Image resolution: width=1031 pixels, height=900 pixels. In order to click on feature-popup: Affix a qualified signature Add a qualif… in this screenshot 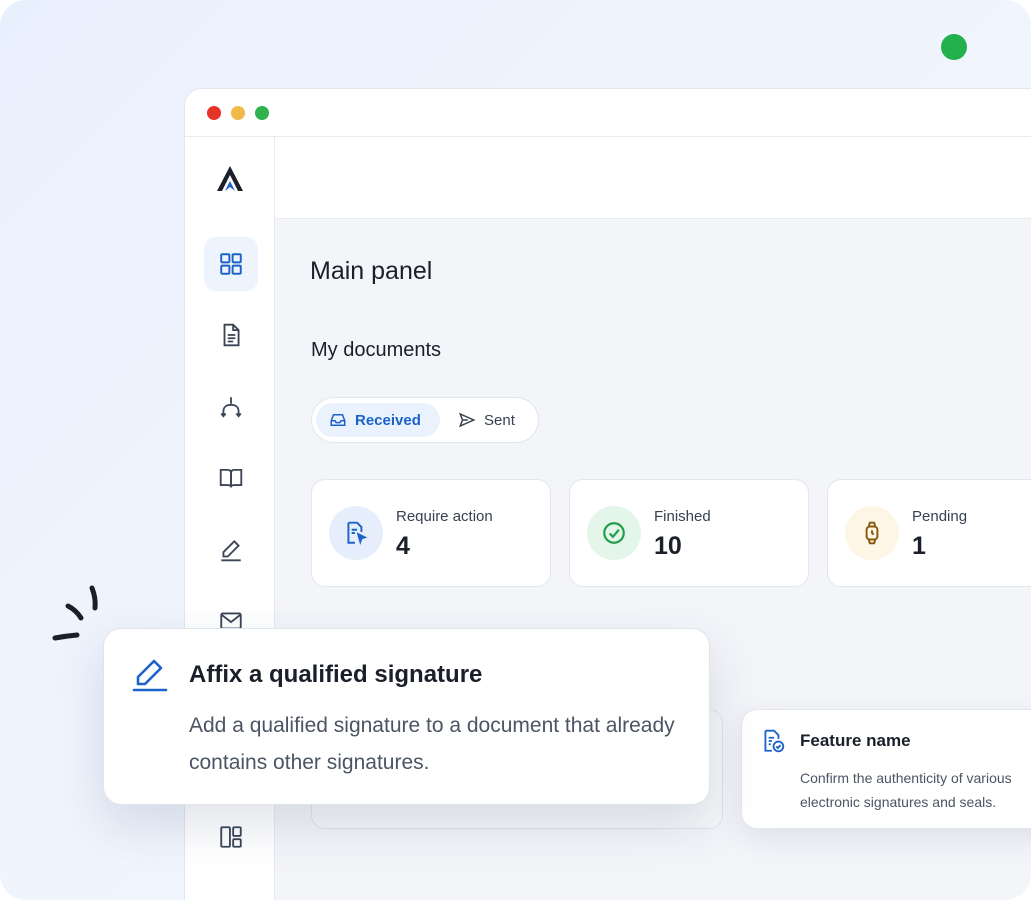, I will do `click(406, 716)`.